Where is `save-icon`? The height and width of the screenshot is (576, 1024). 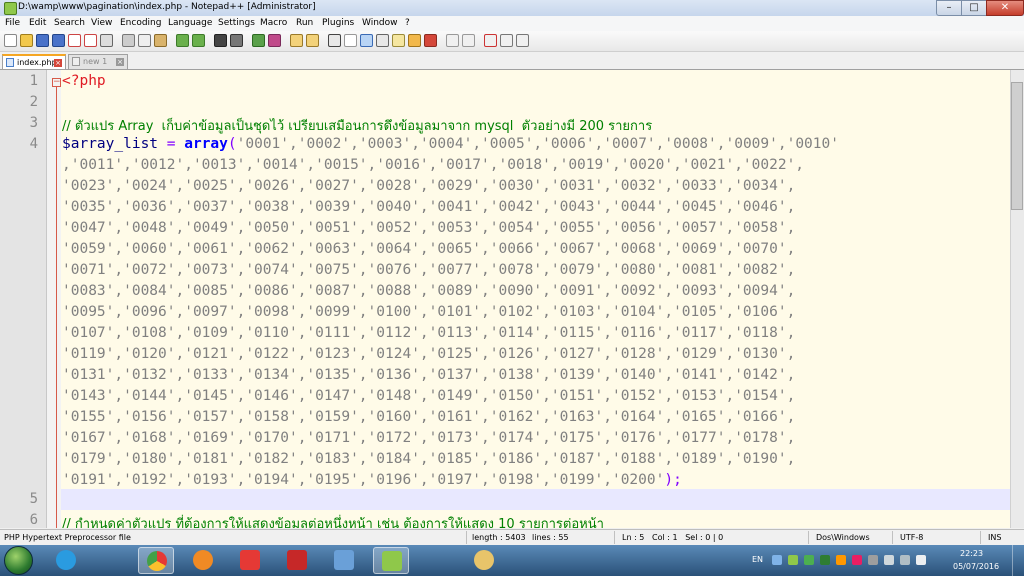 save-icon is located at coordinates (42, 40).